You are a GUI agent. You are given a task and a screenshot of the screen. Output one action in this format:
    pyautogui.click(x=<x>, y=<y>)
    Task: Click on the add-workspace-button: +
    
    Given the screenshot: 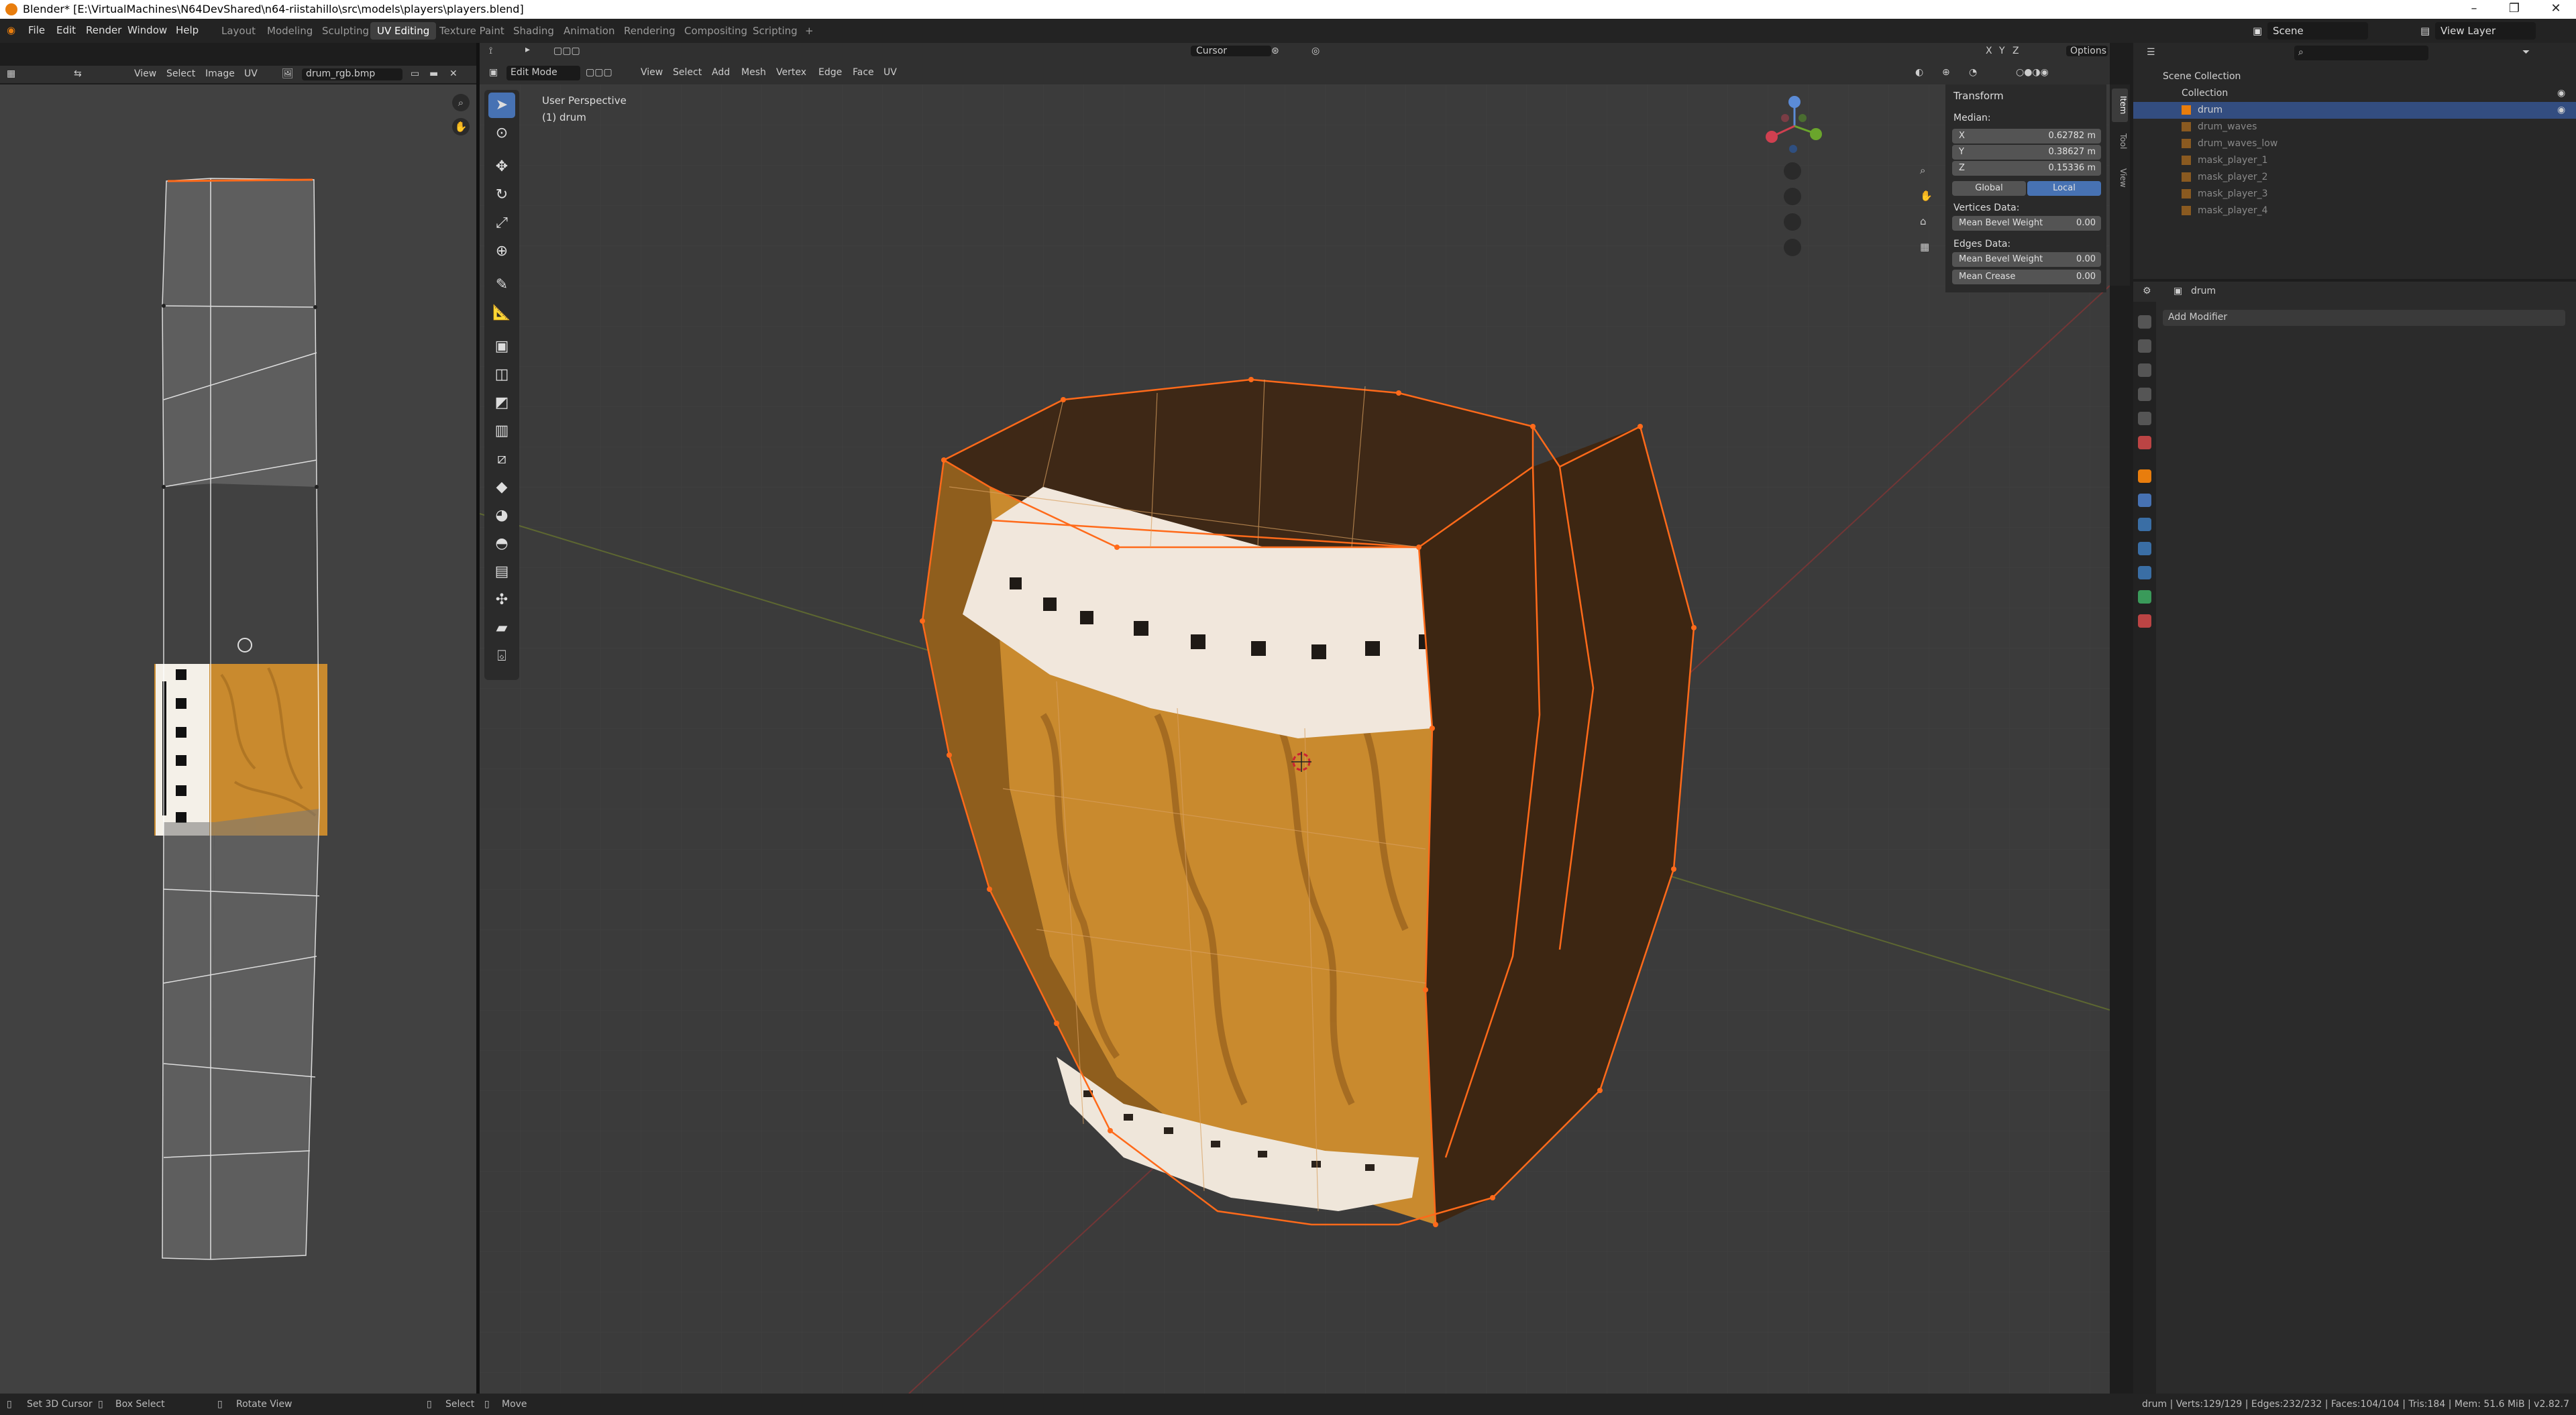 What is the action you would take?
    pyautogui.click(x=809, y=31)
    